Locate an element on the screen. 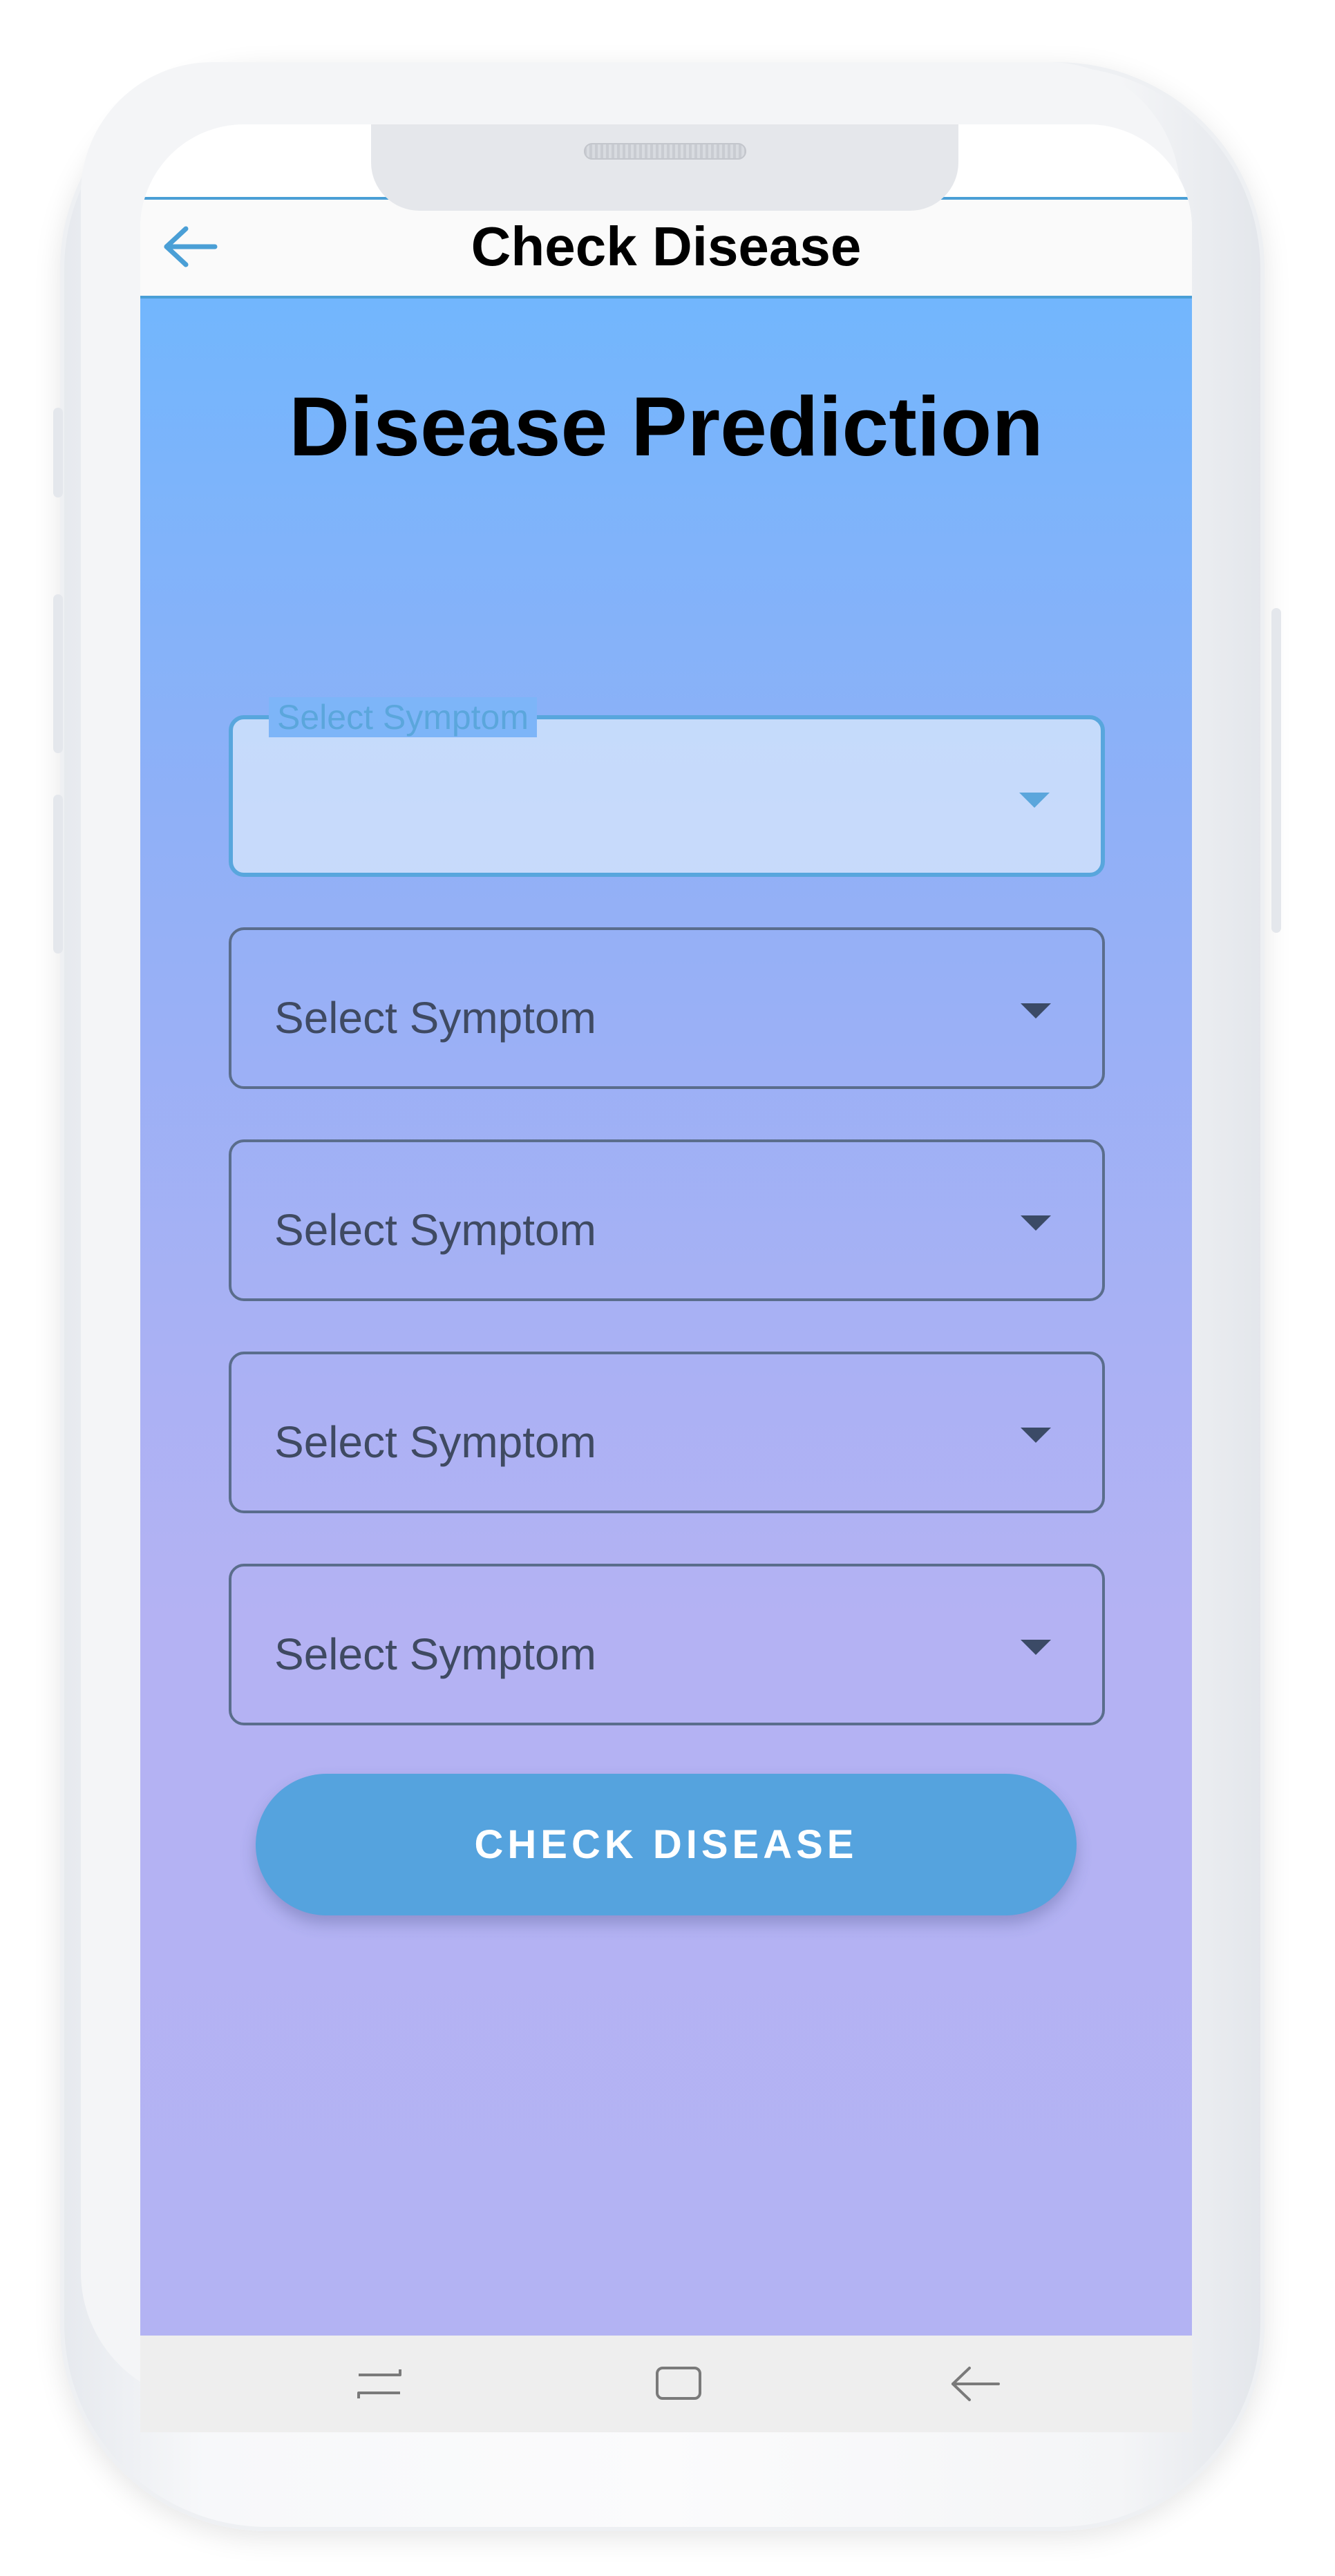 This screenshot has height=2576, width=1335. section-heading: Disease Prediction is located at coordinates (666, 426).